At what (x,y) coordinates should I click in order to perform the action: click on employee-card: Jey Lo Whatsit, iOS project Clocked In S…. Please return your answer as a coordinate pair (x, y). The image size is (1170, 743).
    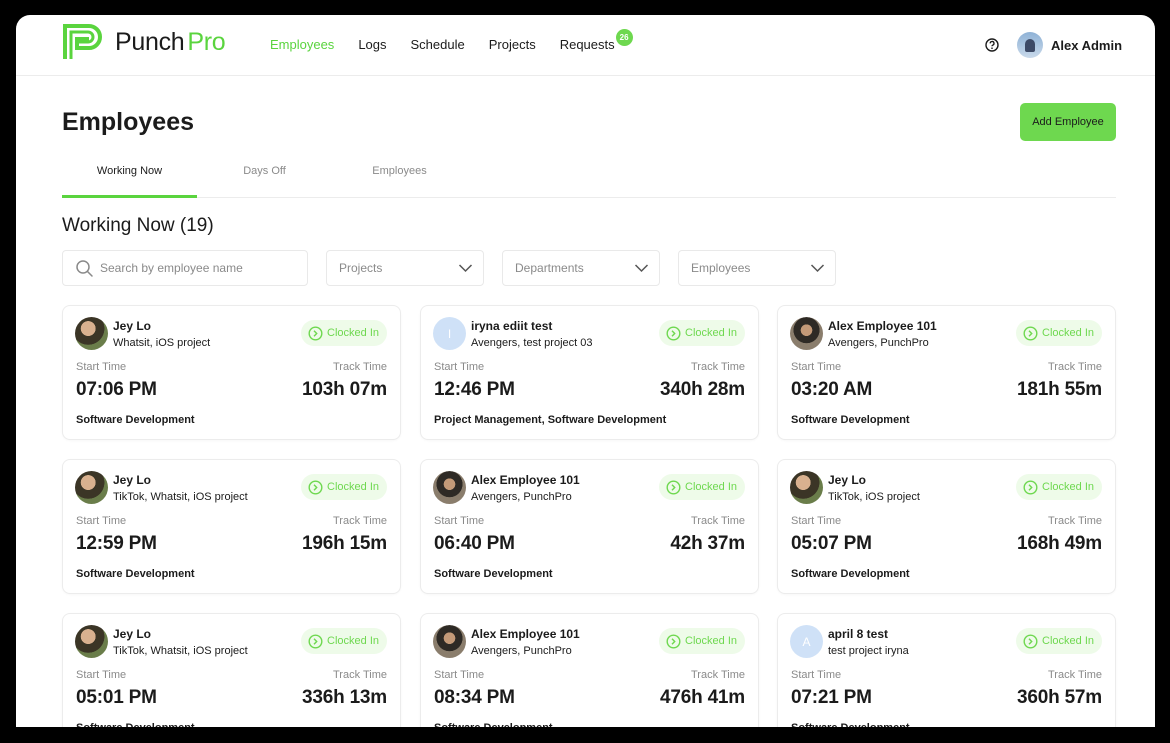
    Looking at the image, I should click on (231, 372).